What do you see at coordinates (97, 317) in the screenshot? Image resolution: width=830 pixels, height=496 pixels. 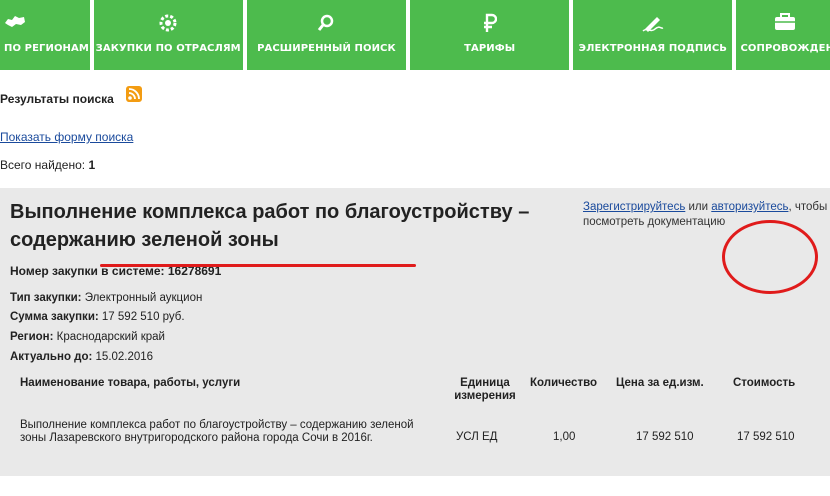 I see `procurement-sum: Сумма закупки: 17 592 510 руб.` at bounding box center [97, 317].